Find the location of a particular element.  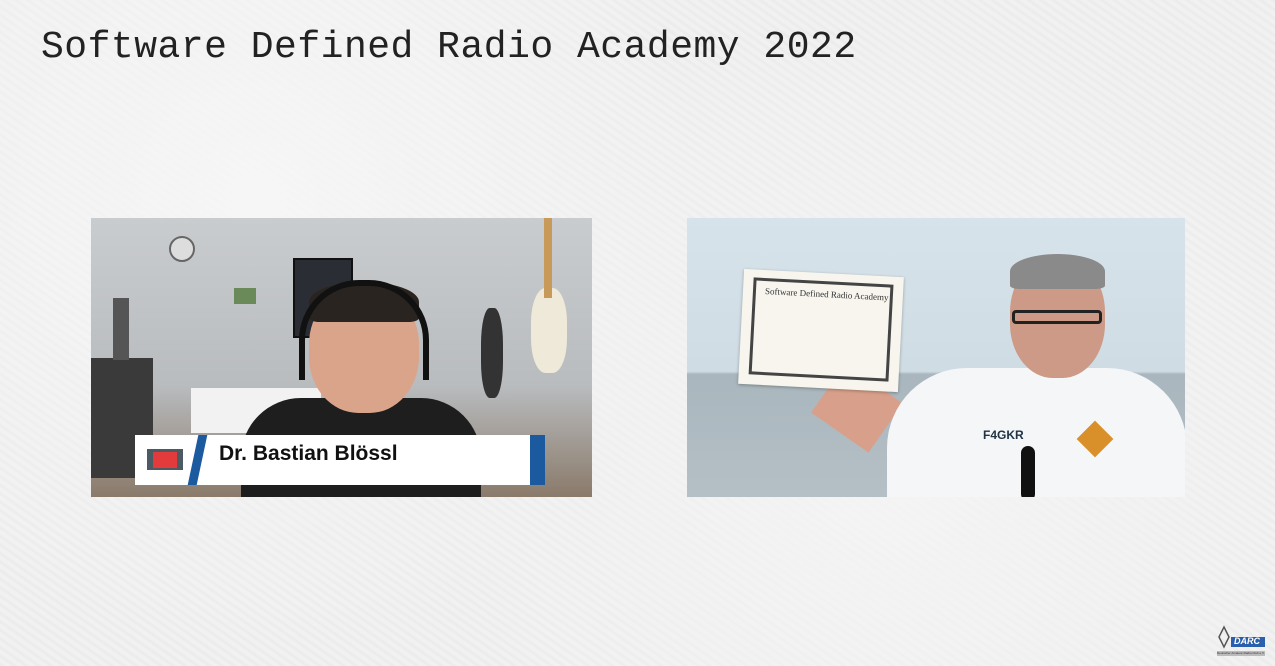

wall-clock is located at coordinates (182, 249).